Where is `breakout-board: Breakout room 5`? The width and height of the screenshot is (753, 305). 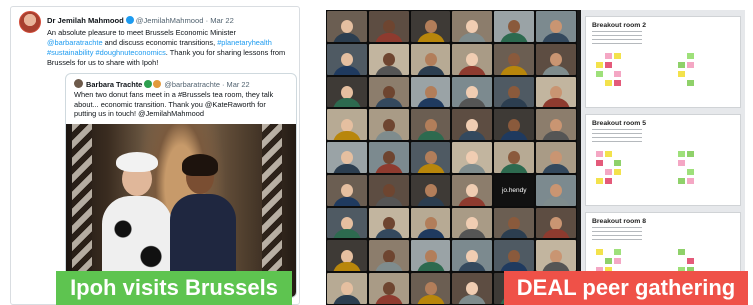 breakout-board: Breakout room 5 is located at coordinates (663, 160).